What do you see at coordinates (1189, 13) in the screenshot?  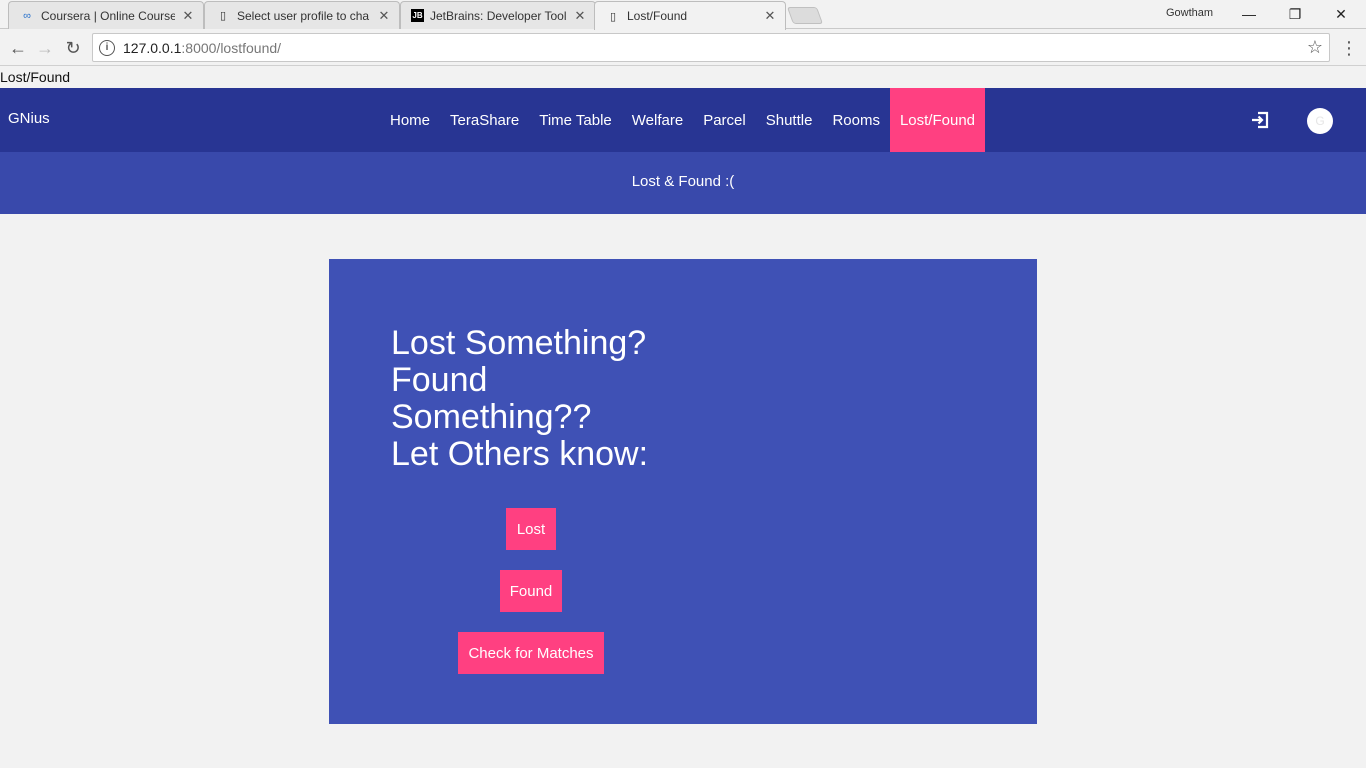 I see `profile-name: Gowtham` at bounding box center [1189, 13].